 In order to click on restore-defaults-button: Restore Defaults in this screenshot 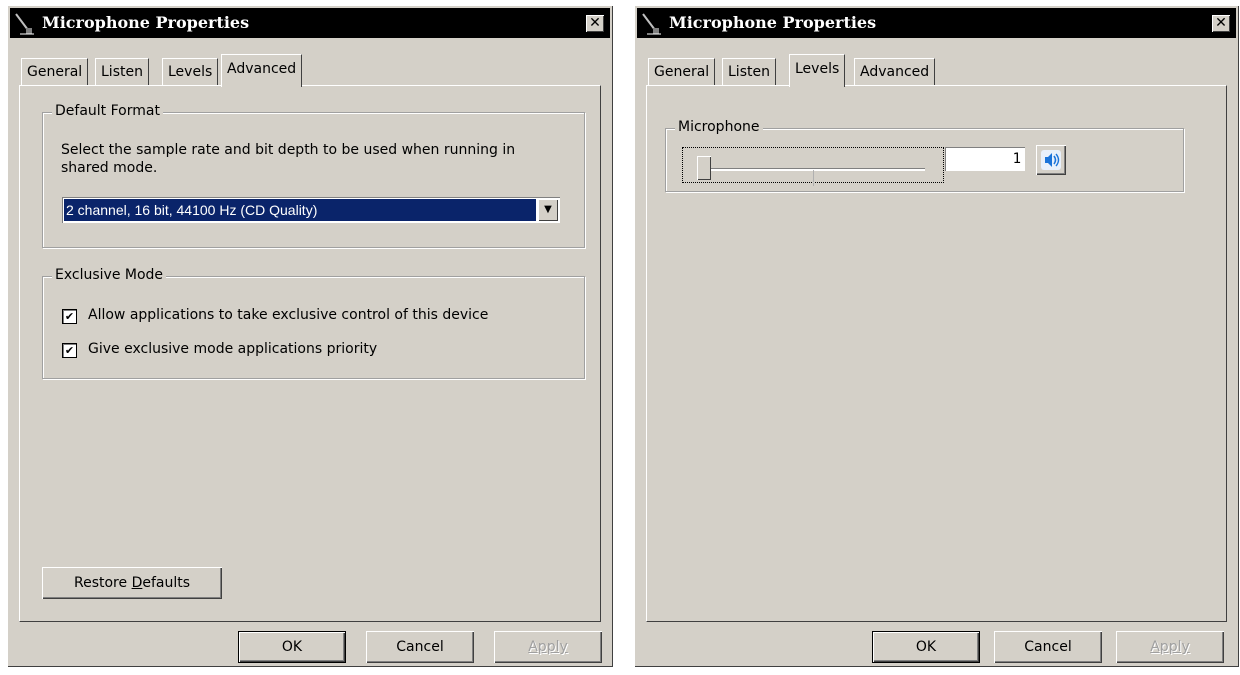, I will do `click(132, 583)`.